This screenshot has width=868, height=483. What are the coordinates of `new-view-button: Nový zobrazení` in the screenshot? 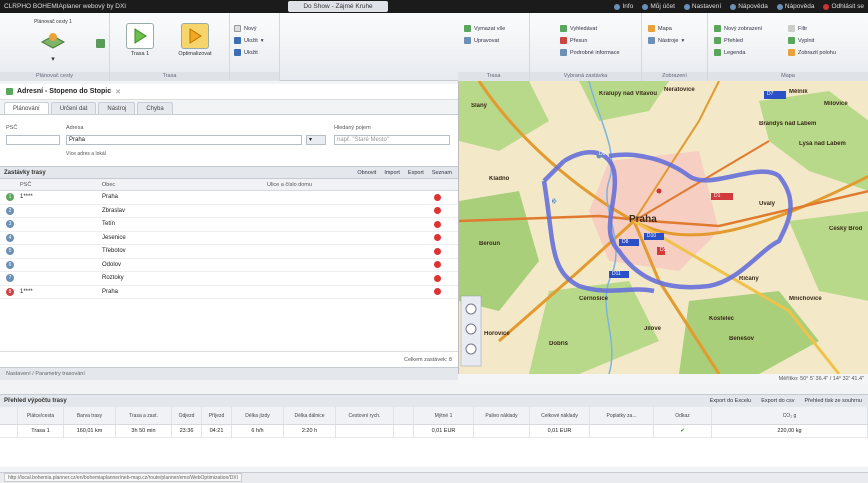 It's located at (738, 28).